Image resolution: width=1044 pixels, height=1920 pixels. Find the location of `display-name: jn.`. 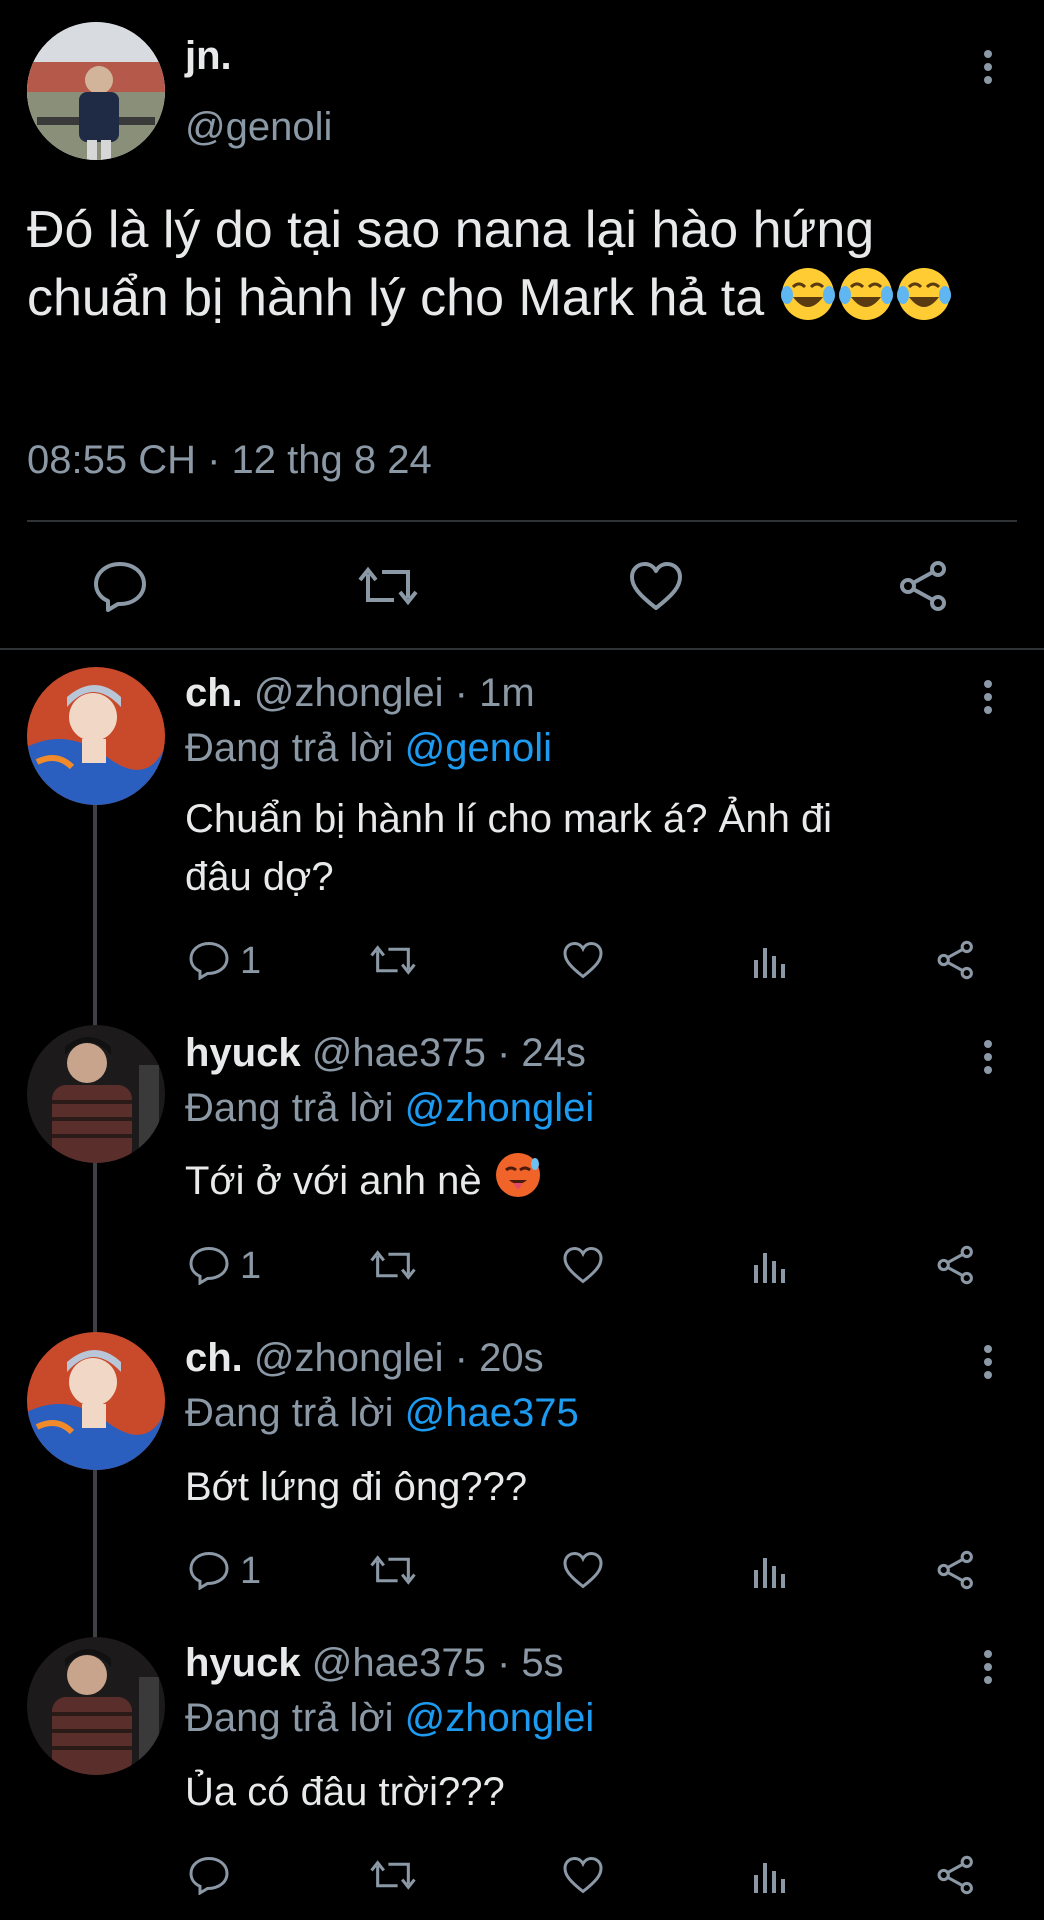

display-name: jn. is located at coordinates (208, 56).